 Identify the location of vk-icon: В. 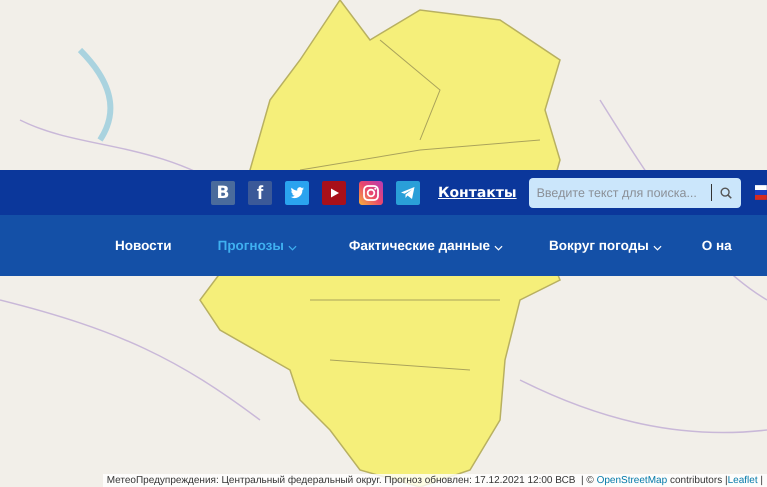
(223, 192).